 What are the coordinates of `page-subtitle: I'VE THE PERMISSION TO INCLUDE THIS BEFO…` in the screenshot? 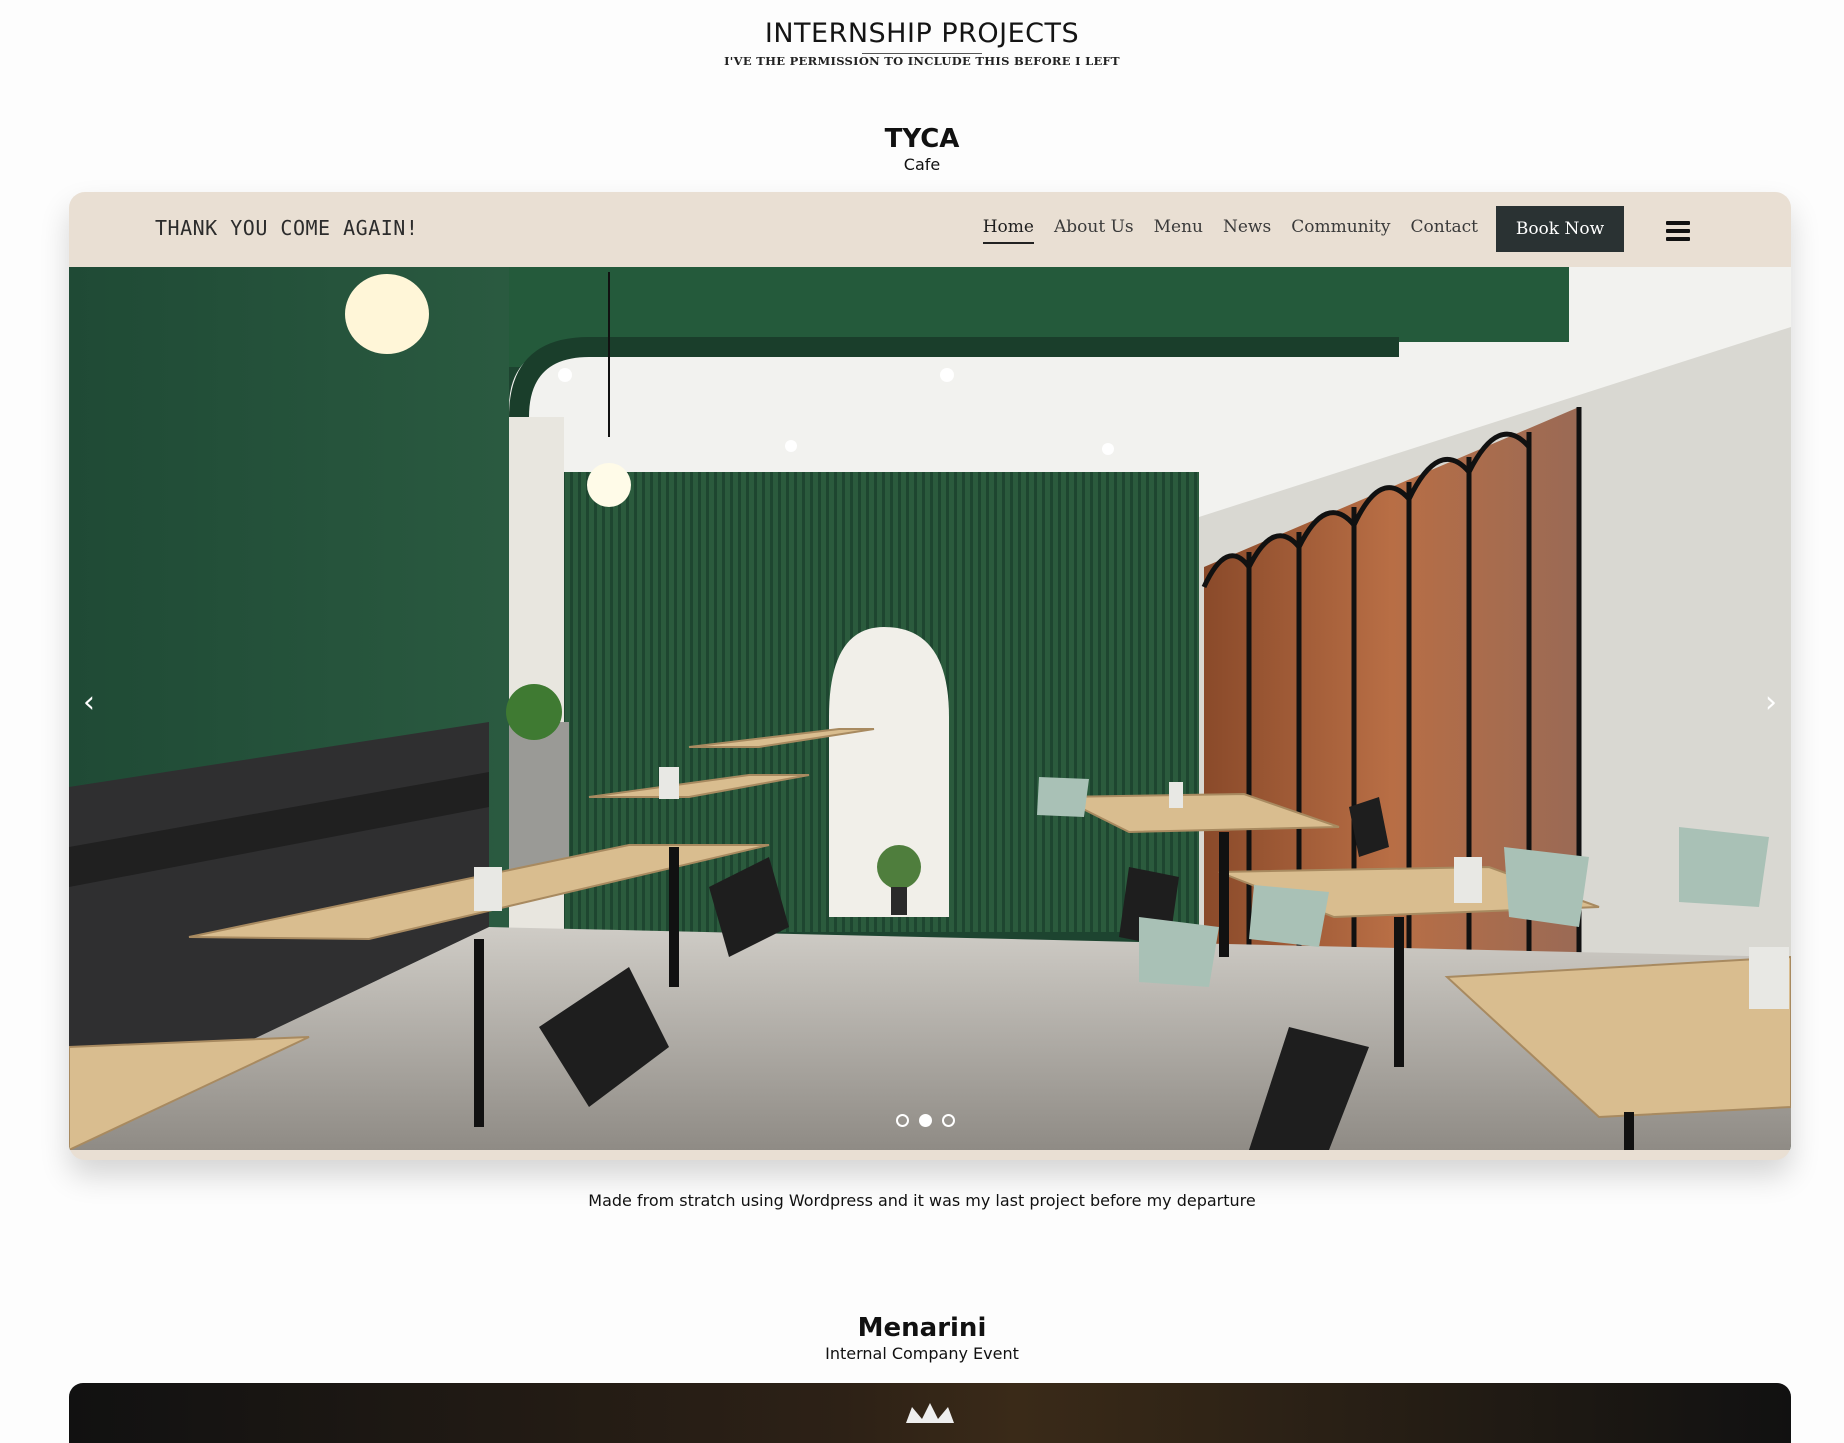 It's located at (922, 61).